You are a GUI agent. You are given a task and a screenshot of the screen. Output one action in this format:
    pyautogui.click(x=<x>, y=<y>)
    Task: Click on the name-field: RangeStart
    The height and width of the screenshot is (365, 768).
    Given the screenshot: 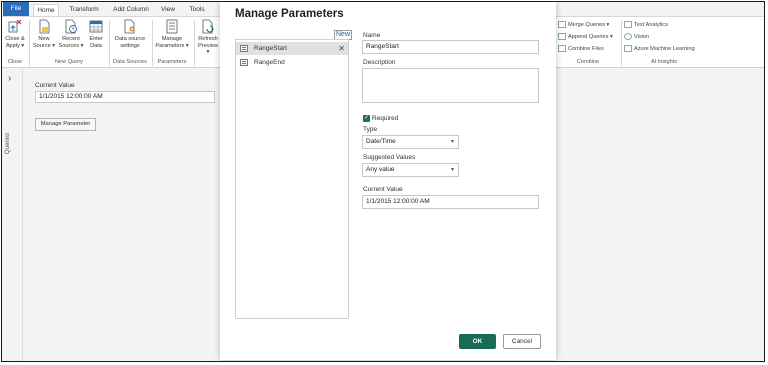 What is the action you would take?
    pyautogui.click(x=450, y=47)
    